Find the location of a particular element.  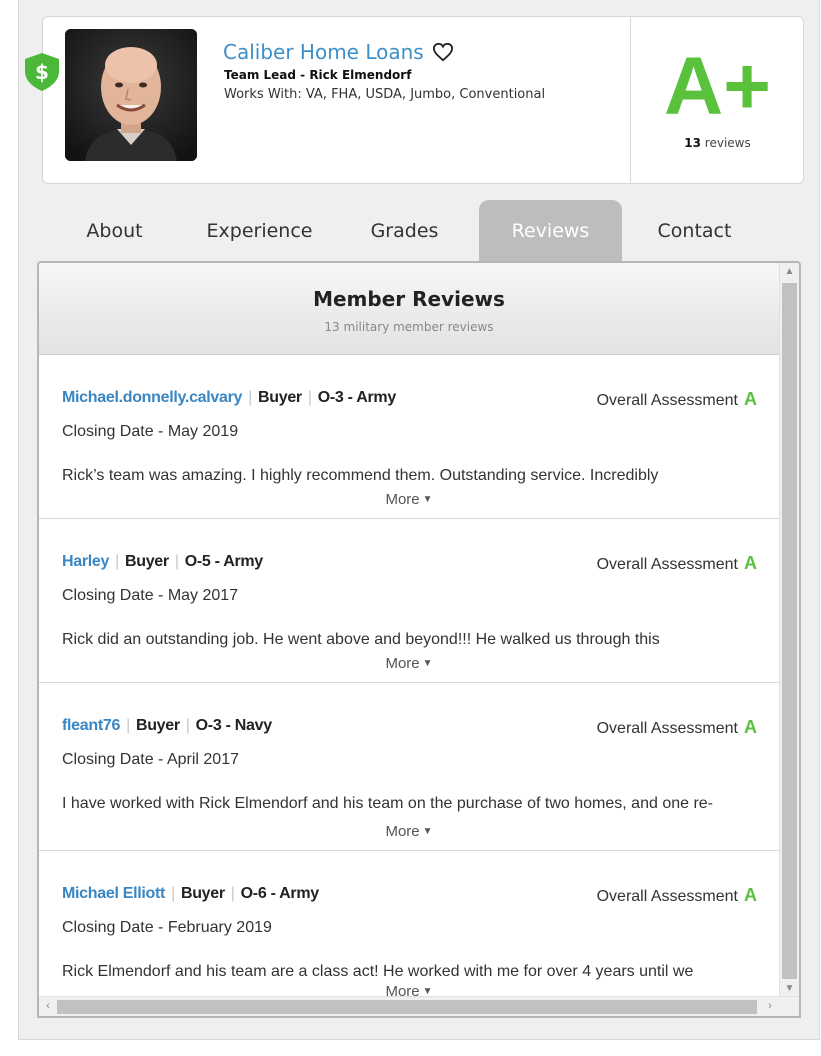

review-count-label: reviews is located at coordinates (727, 143).